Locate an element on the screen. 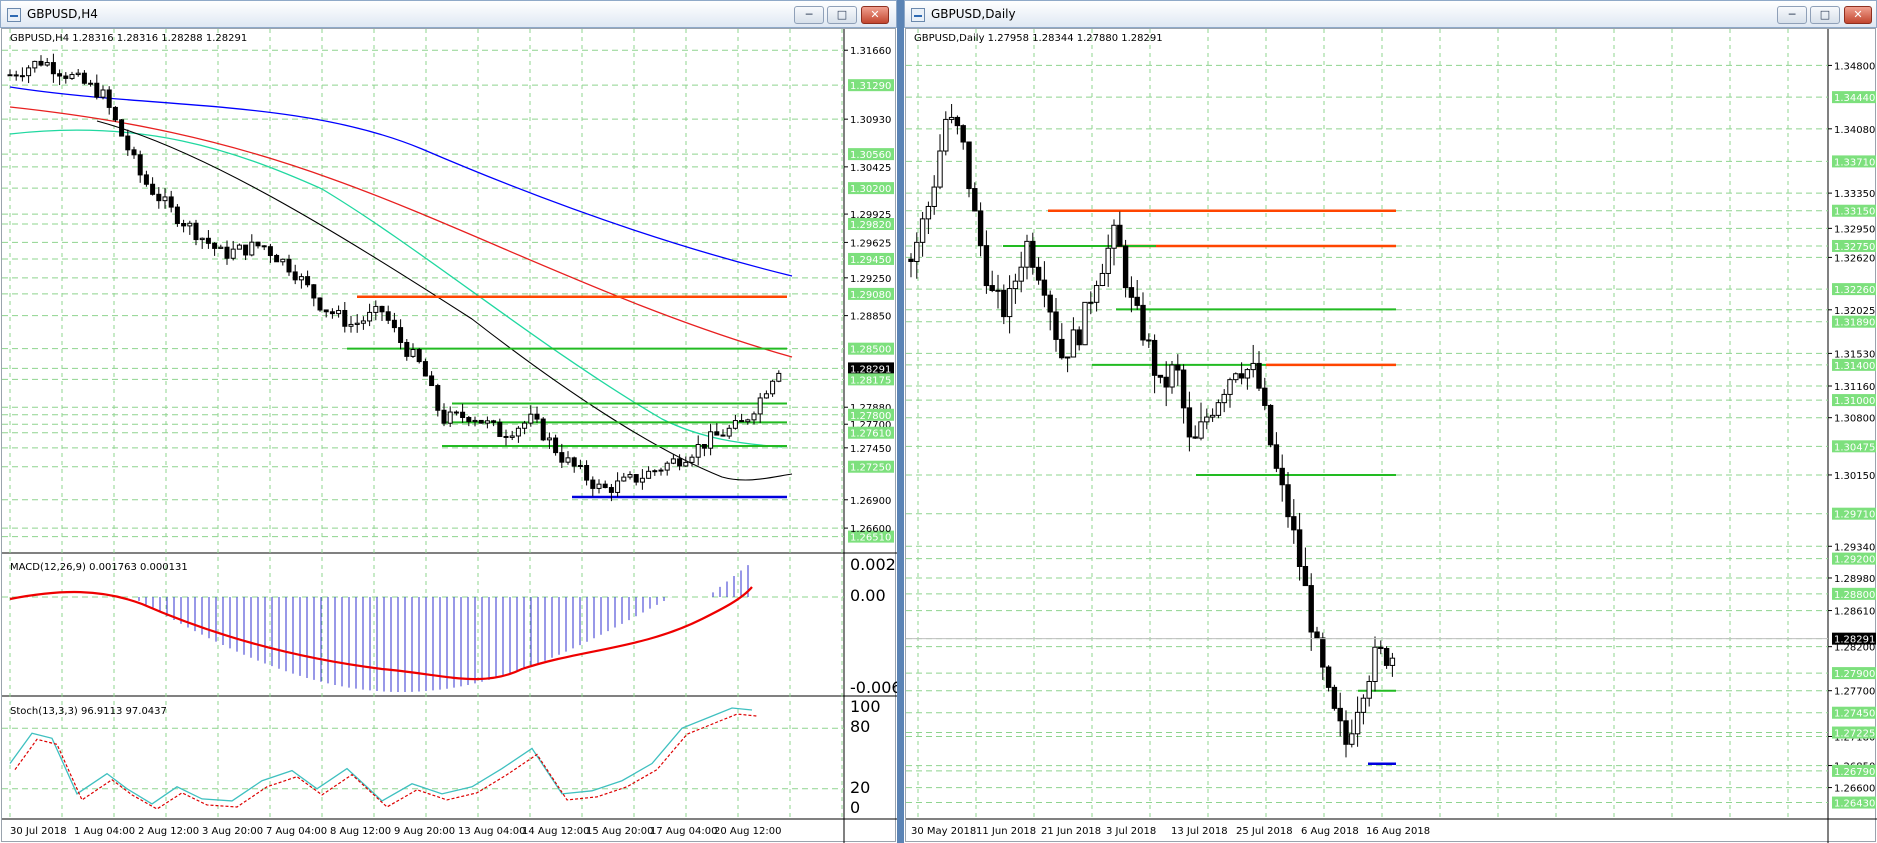  h4-title-bar: GBPUSD,H4 ─ □ ✕ is located at coordinates (448, 14).